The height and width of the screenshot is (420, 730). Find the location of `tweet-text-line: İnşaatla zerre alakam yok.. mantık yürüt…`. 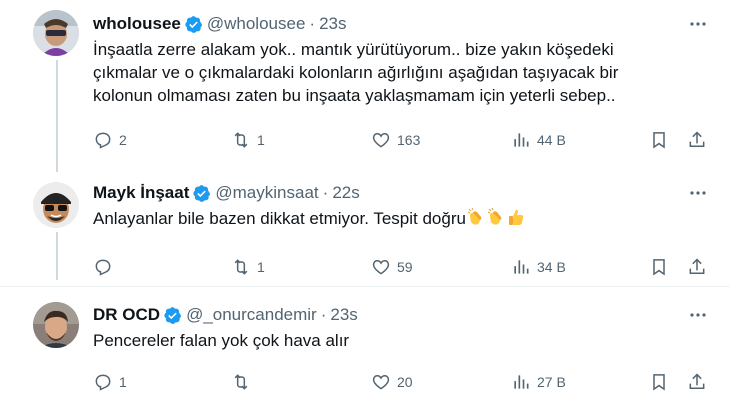

tweet-text-line: İnşaatla zerre alakam yok.. mantık yürüt… is located at coordinates (353, 49).